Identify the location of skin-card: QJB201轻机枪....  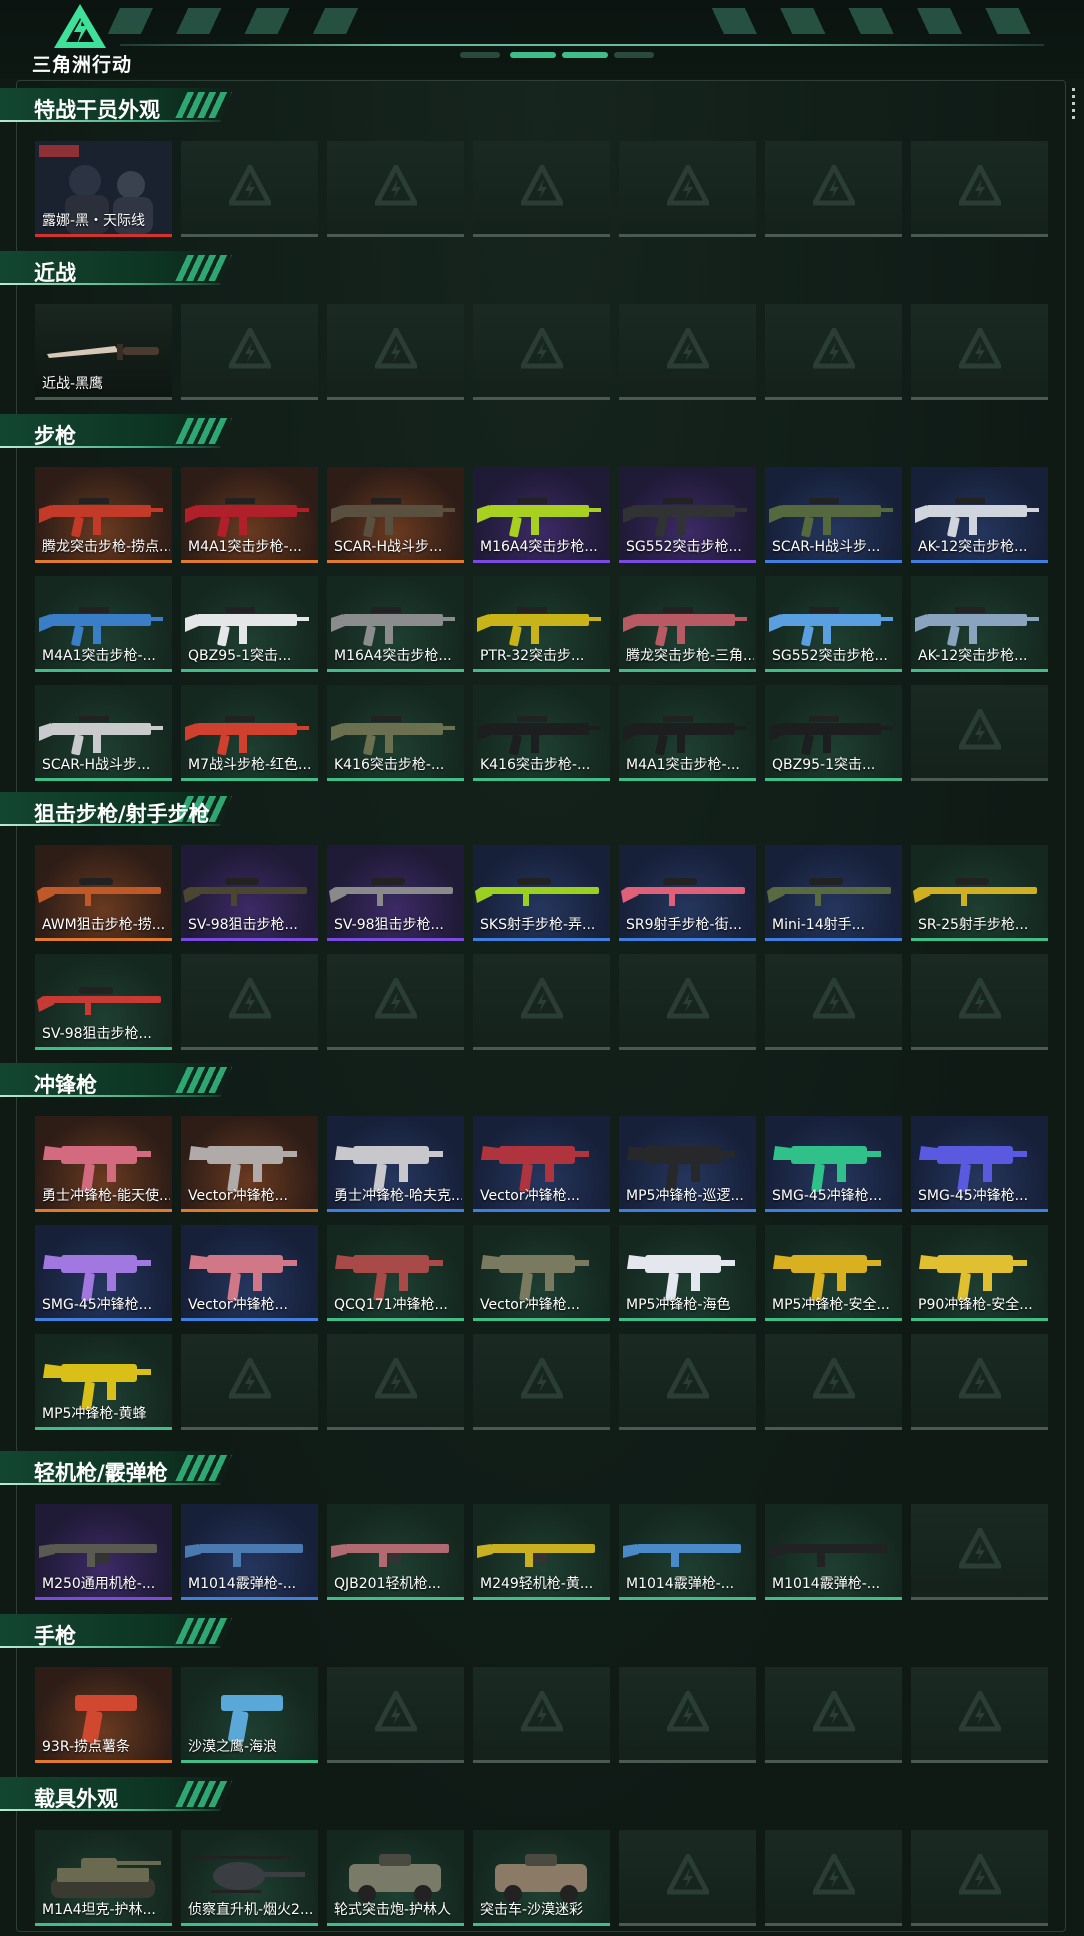
(395, 1552).